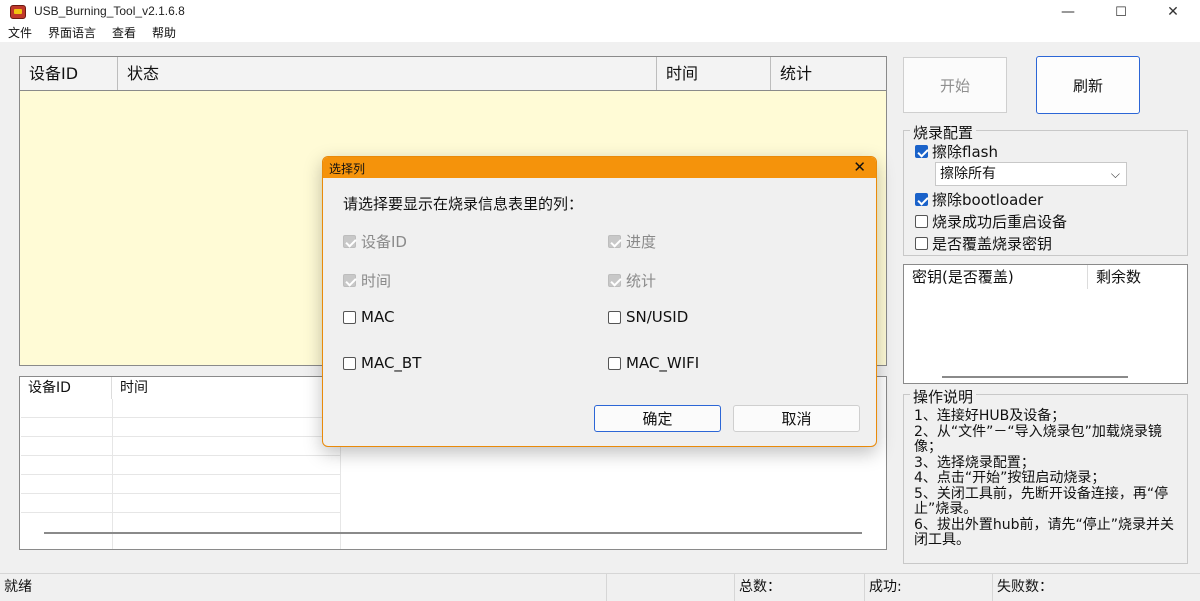 This screenshot has width=1200, height=601. Describe the element at coordinates (20, 33) in the screenshot. I see `menu-file: 文件` at that location.